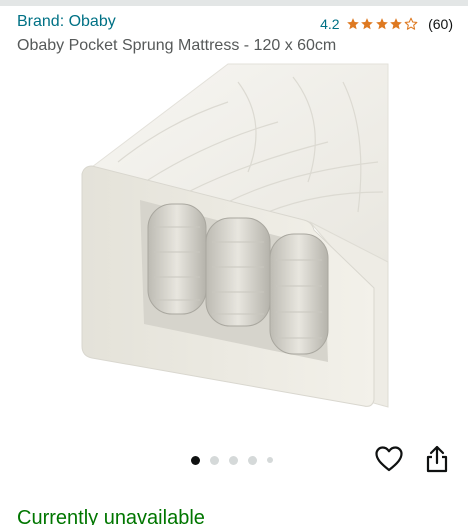  I want to click on brand-rating-row: Brand: Obaby 4.2 (60), so click(235, 23).